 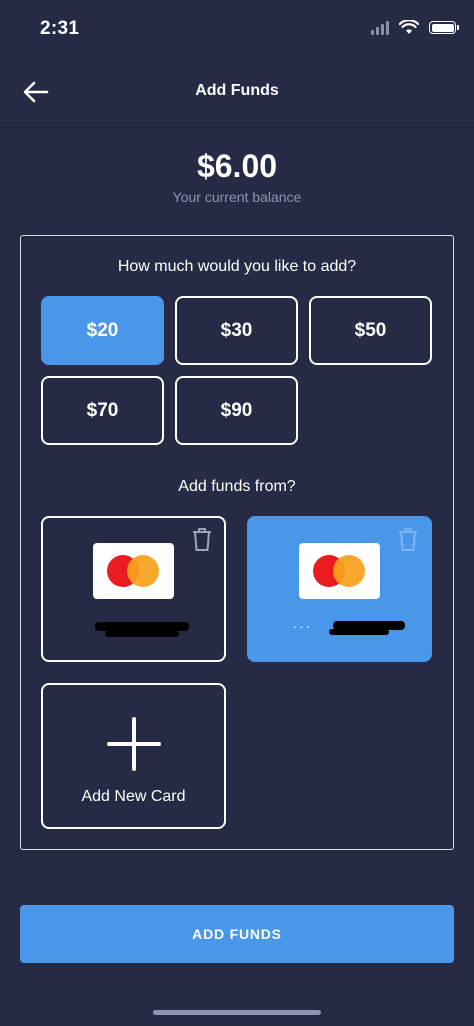 I want to click on add-new-card-button: Add New Card, so click(x=133, y=756).